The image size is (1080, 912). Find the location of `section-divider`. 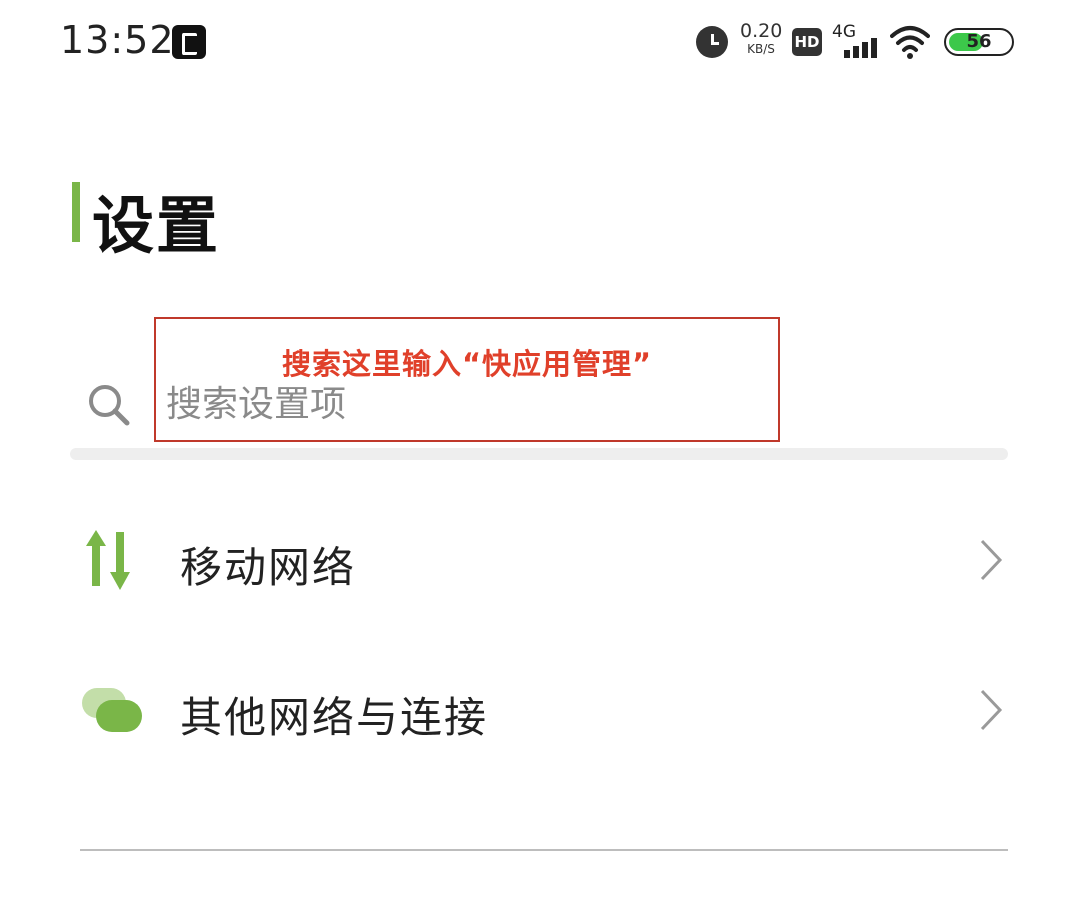

section-divider is located at coordinates (544, 850).